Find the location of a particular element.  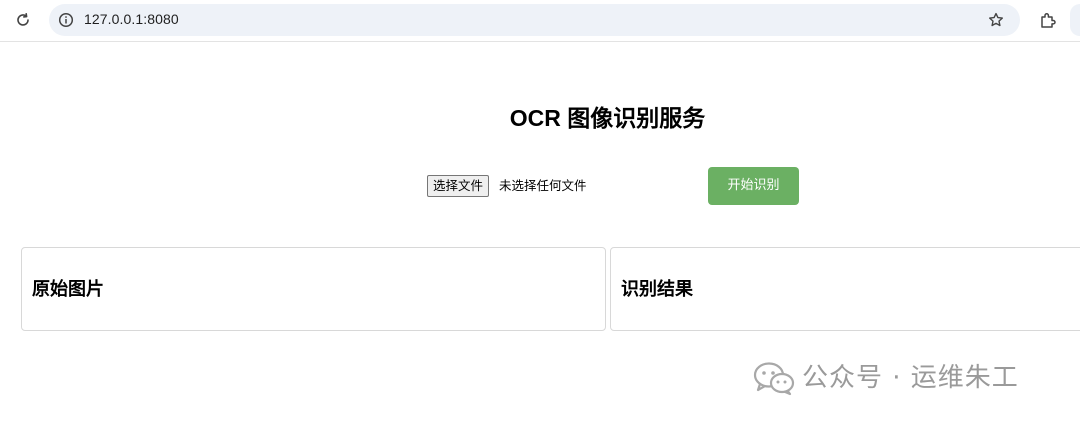

start-recognition-button: 开始识别 is located at coordinates (753, 186).